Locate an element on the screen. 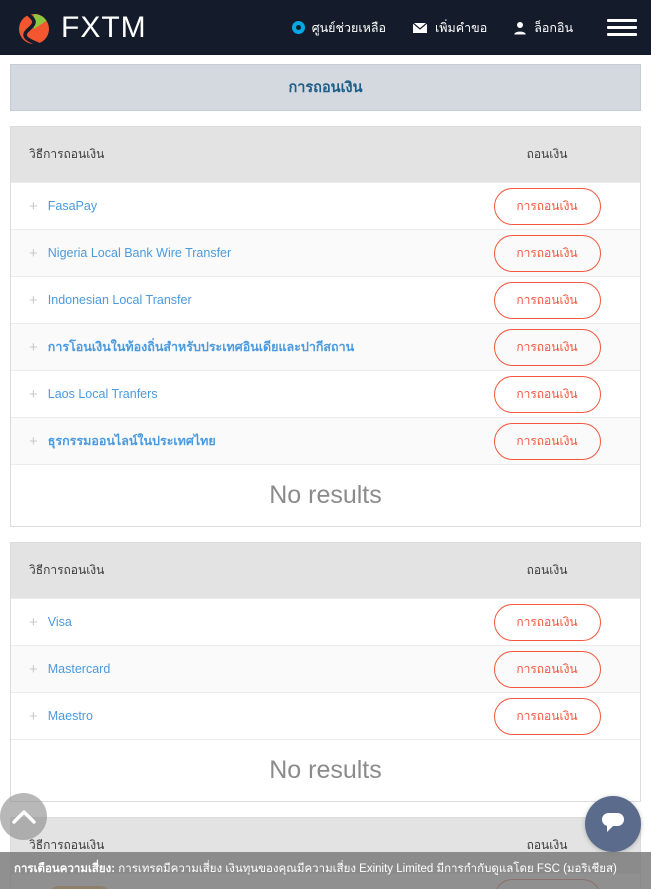 The height and width of the screenshot is (889, 651). nav-item-submit-request: เพิ่มคำขอ is located at coordinates (449, 28).